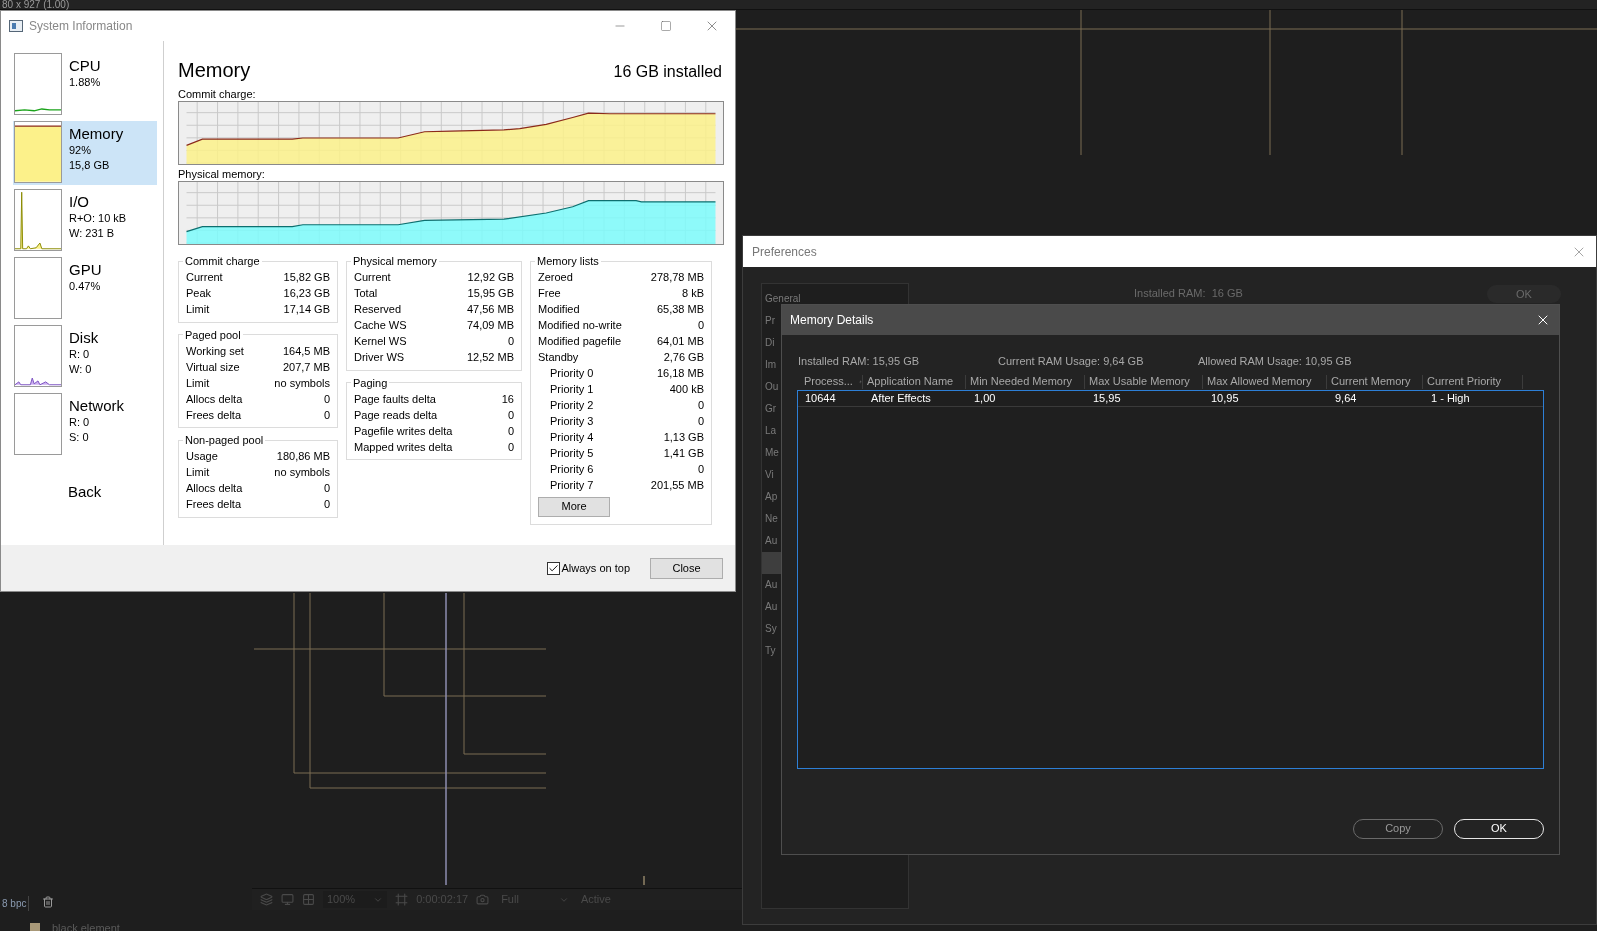 This screenshot has height=931, width=1597. What do you see at coordinates (266, 899) in the screenshot?
I see `layers-icon` at bounding box center [266, 899].